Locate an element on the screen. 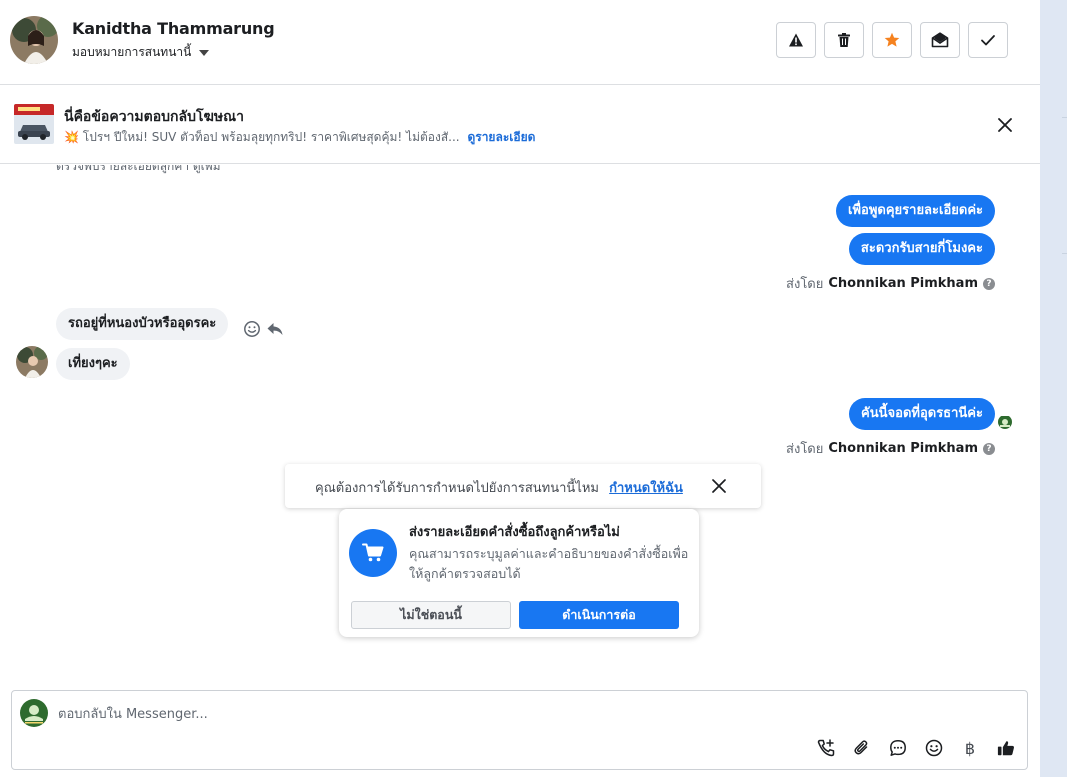 This screenshot has height=777, width=1067. conversation-scrollbar is located at coordinates (1032, 315).